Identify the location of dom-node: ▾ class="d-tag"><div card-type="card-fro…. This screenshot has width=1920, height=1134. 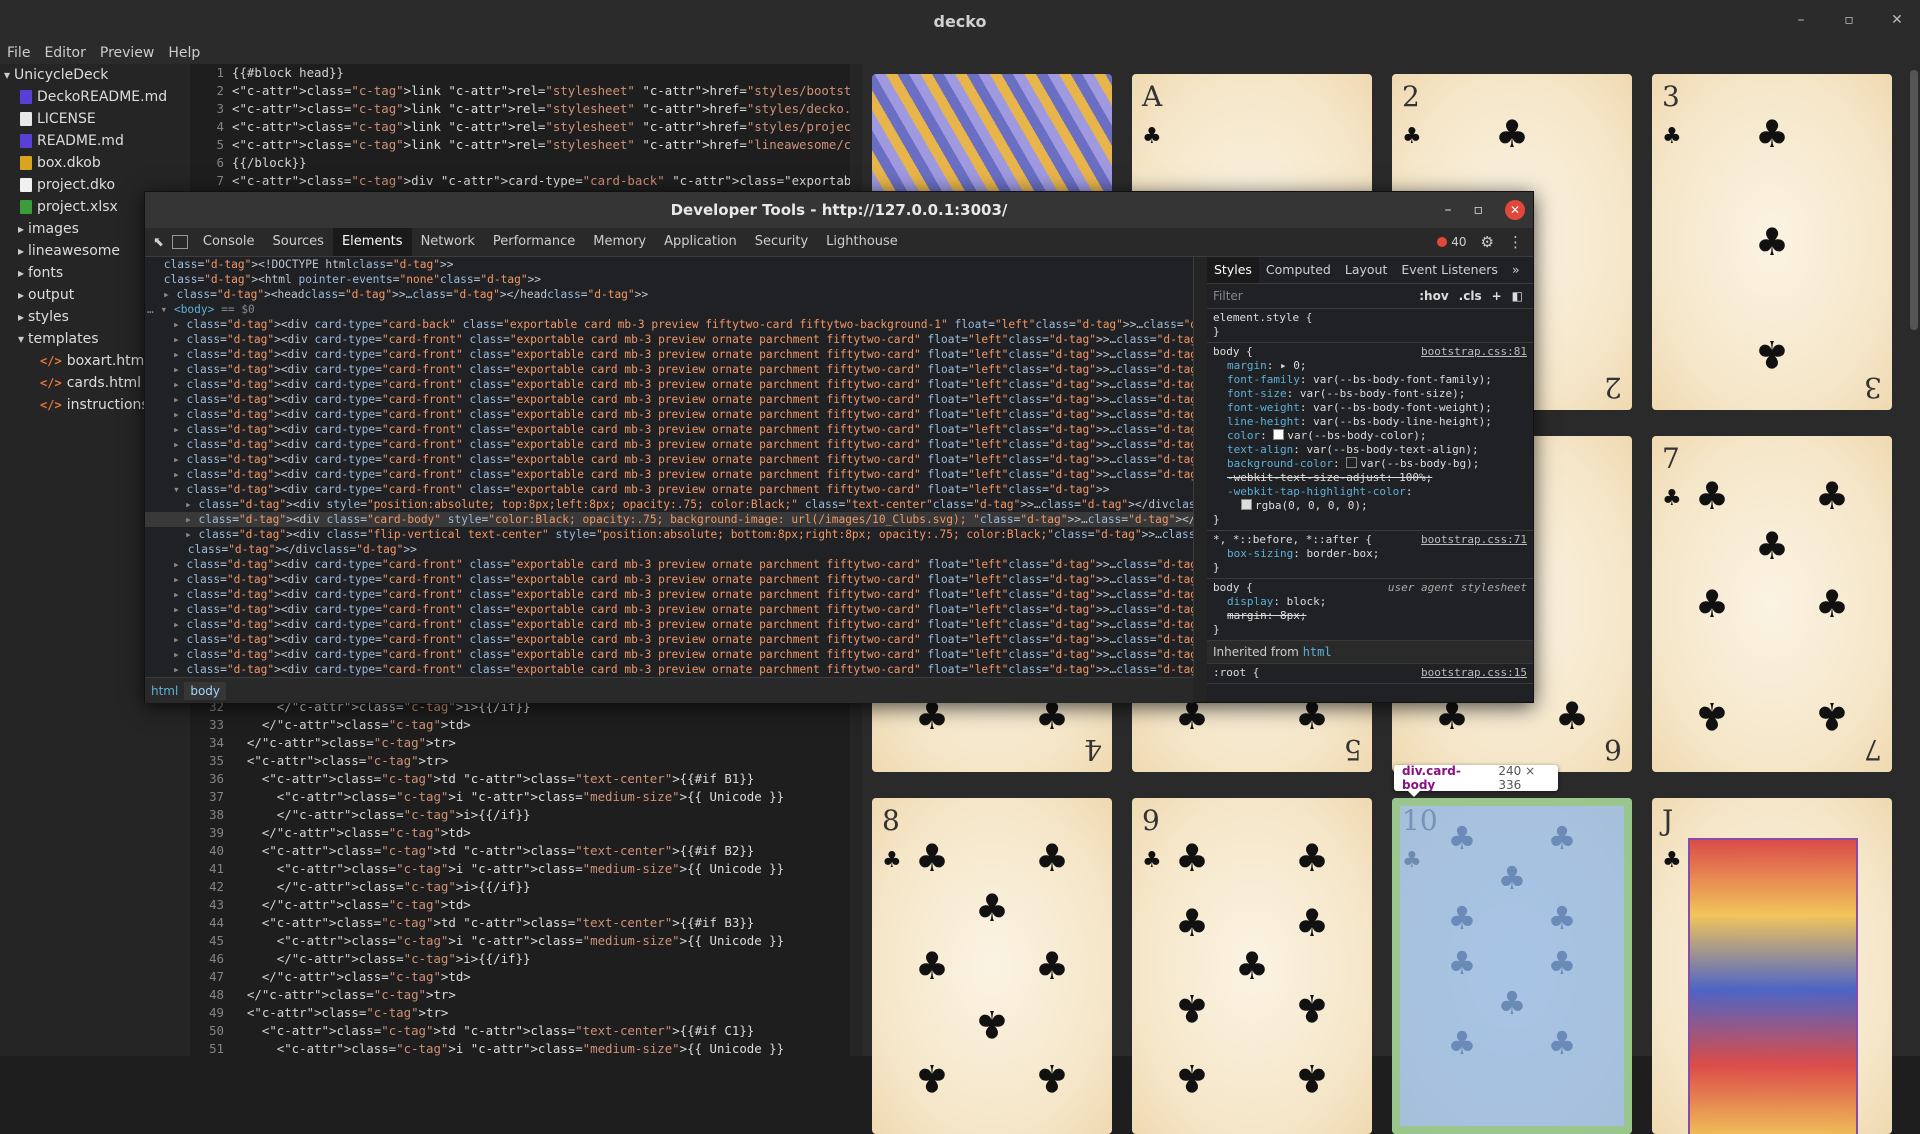
(669, 489).